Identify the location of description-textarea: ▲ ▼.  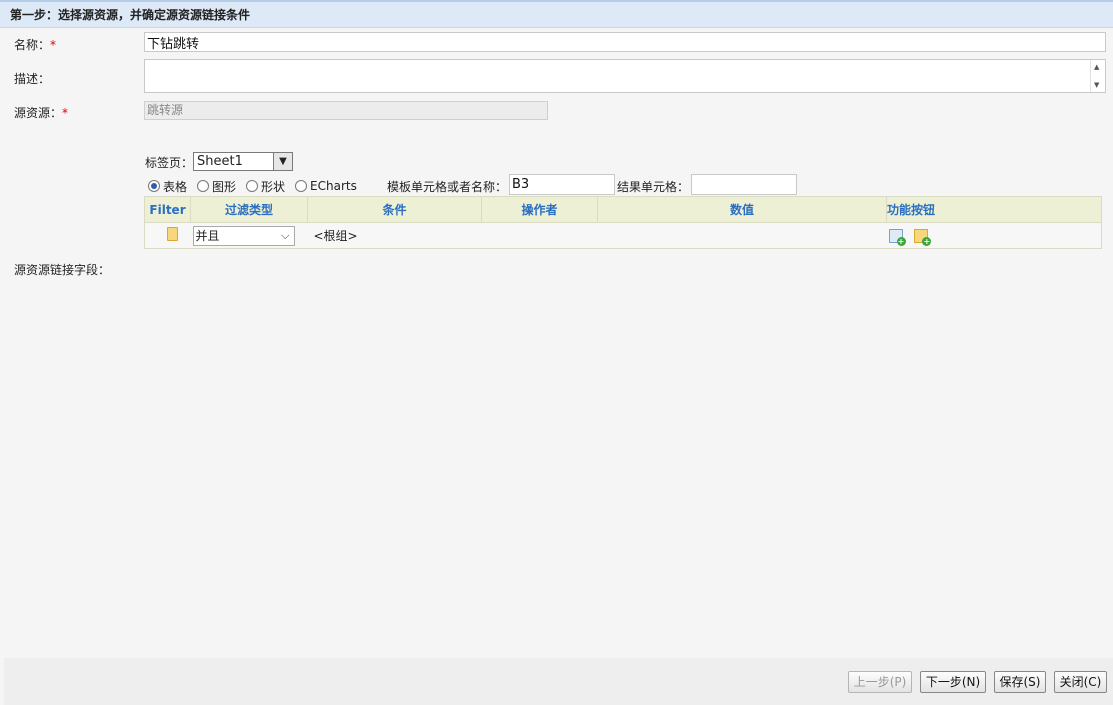
(625, 76).